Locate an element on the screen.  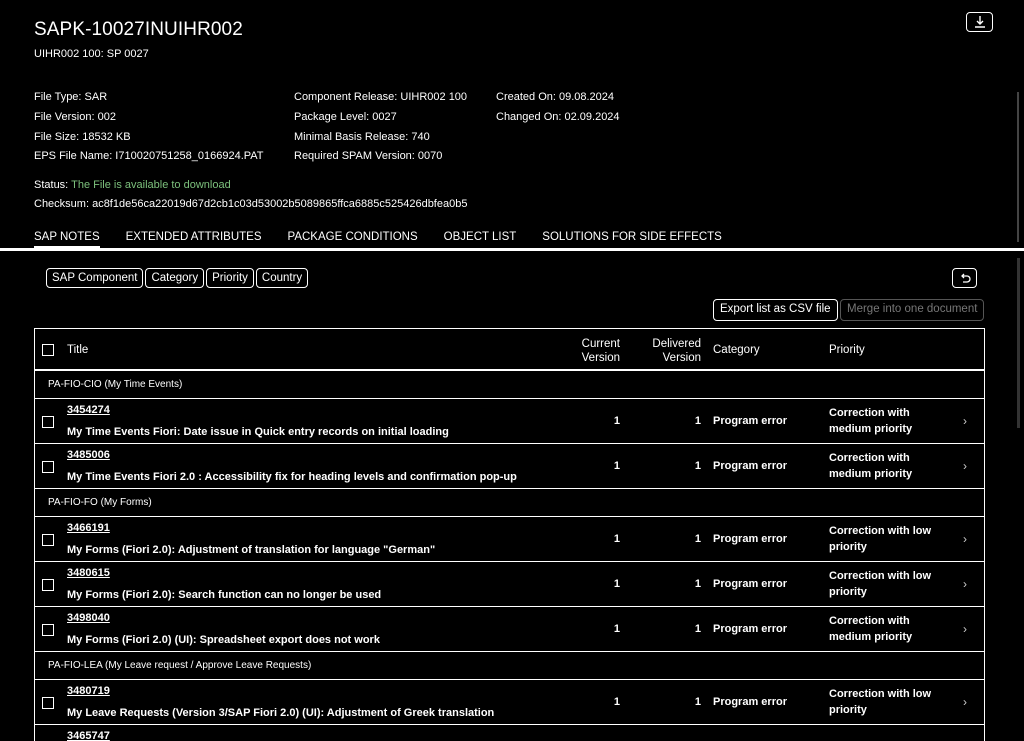
minimal-basis-release: Minimal Basis Release: 740 is located at coordinates (362, 136).